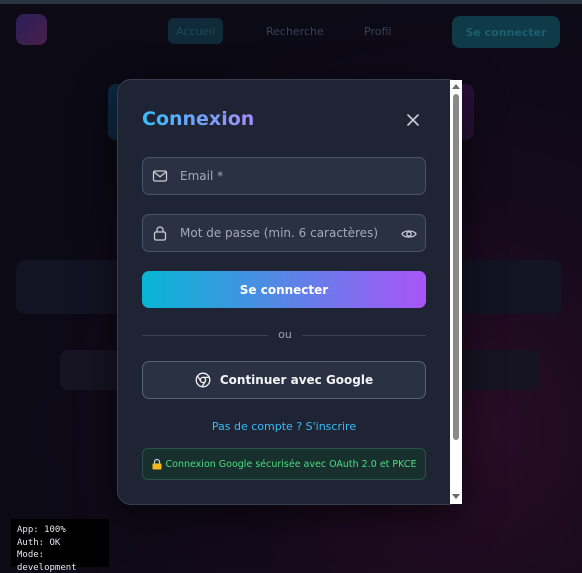 Image resolution: width=582 pixels, height=573 pixels. Describe the element at coordinates (284, 426) in the screenshot. I see `signup-link: Pas de compte ? S'inscrire` at that location.